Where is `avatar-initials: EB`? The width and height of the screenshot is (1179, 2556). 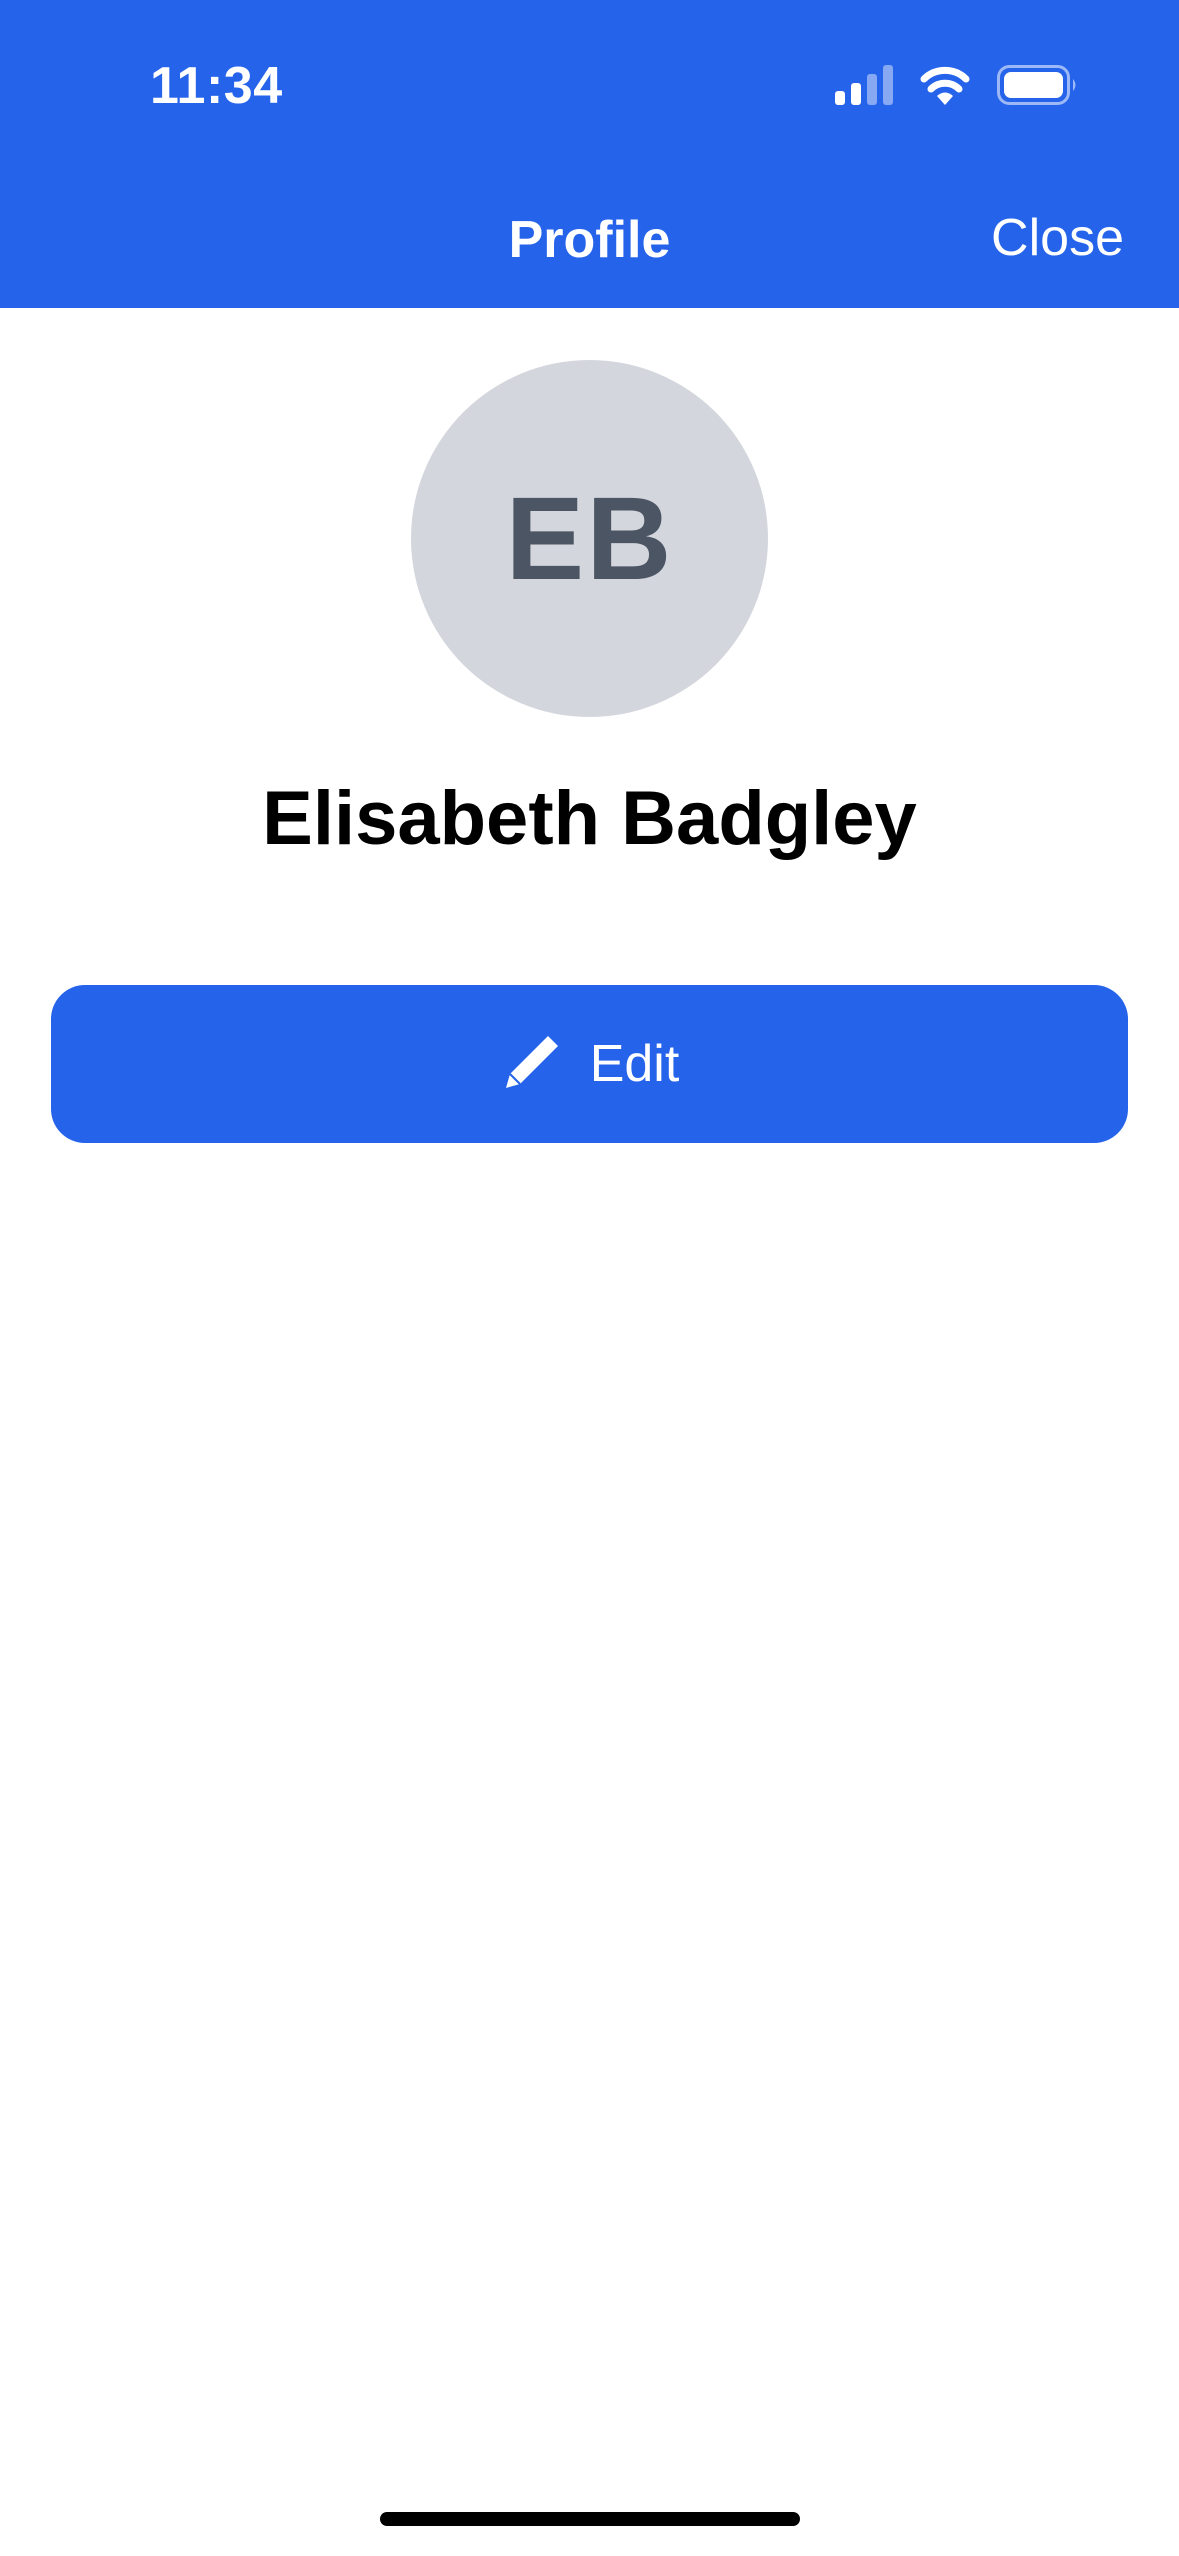 avatar-initials: EB is located at coordinates (589, 538).